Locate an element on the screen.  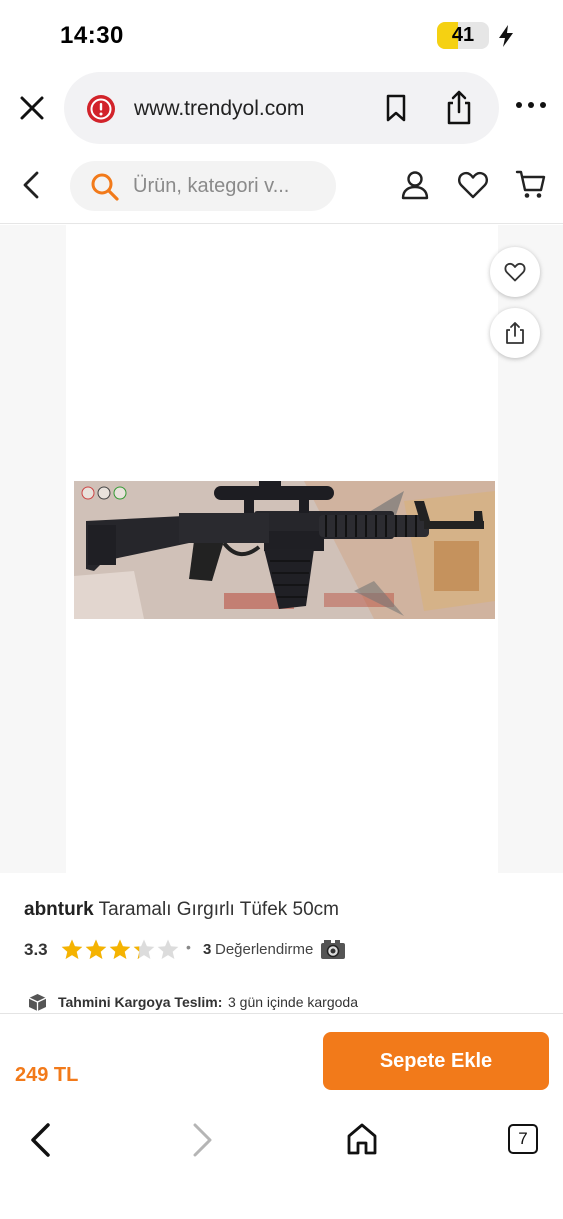
rating-row: 3.3 • 3 Değerlendirme is located at coordinates (284, 951).